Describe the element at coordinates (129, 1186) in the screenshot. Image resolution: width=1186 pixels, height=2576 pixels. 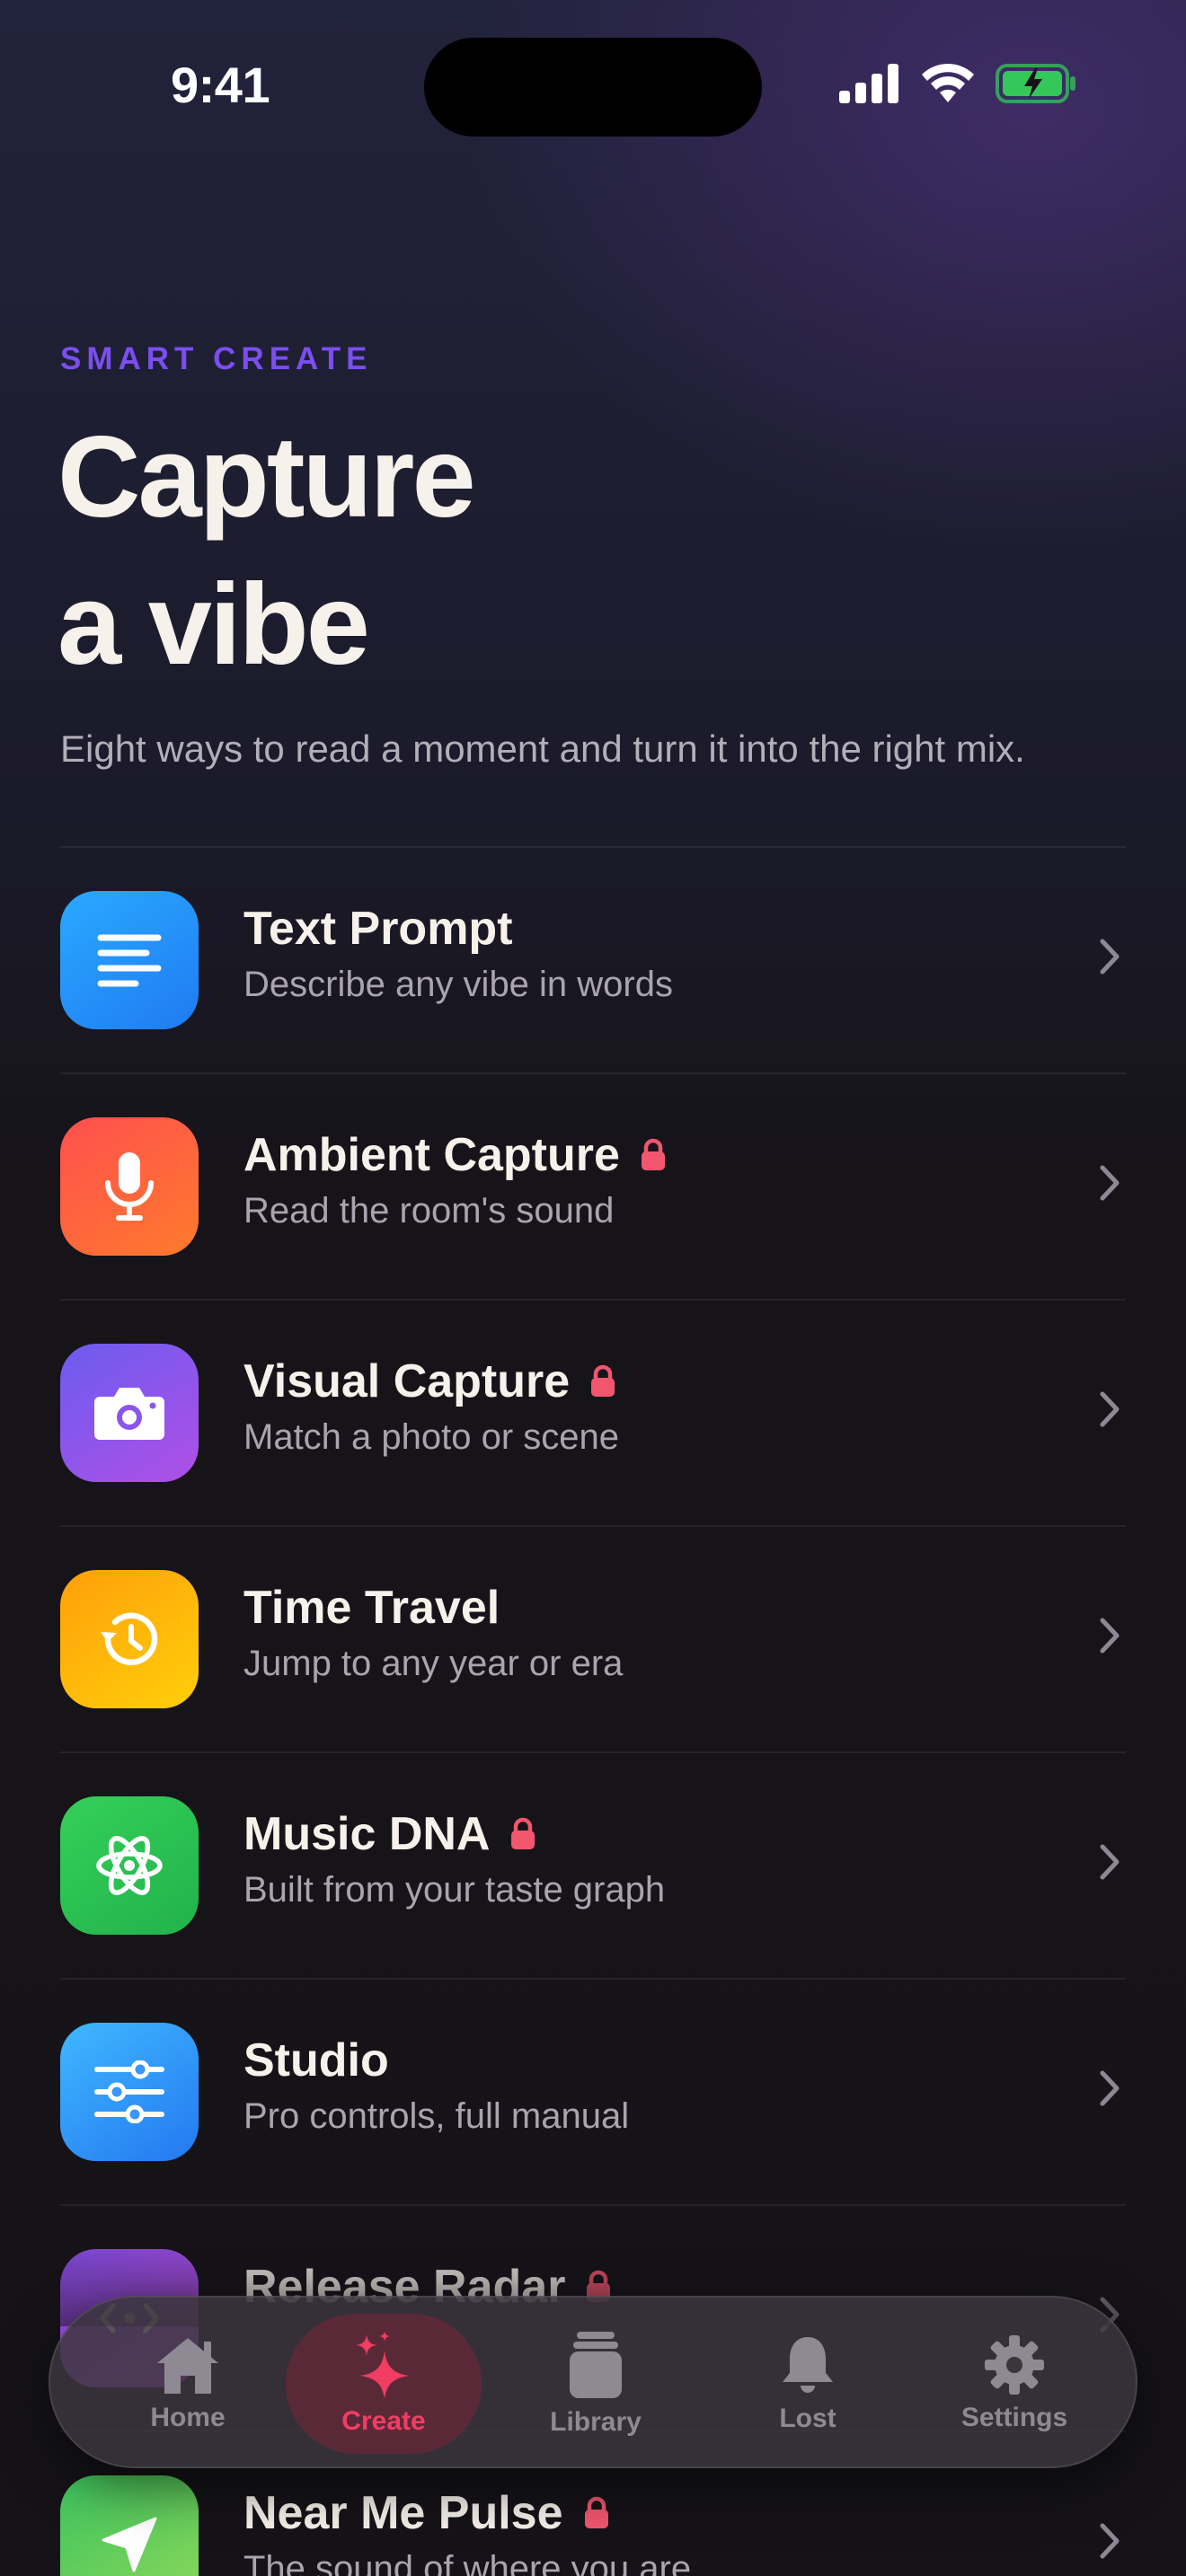
I see `microphone-icon` at that location.